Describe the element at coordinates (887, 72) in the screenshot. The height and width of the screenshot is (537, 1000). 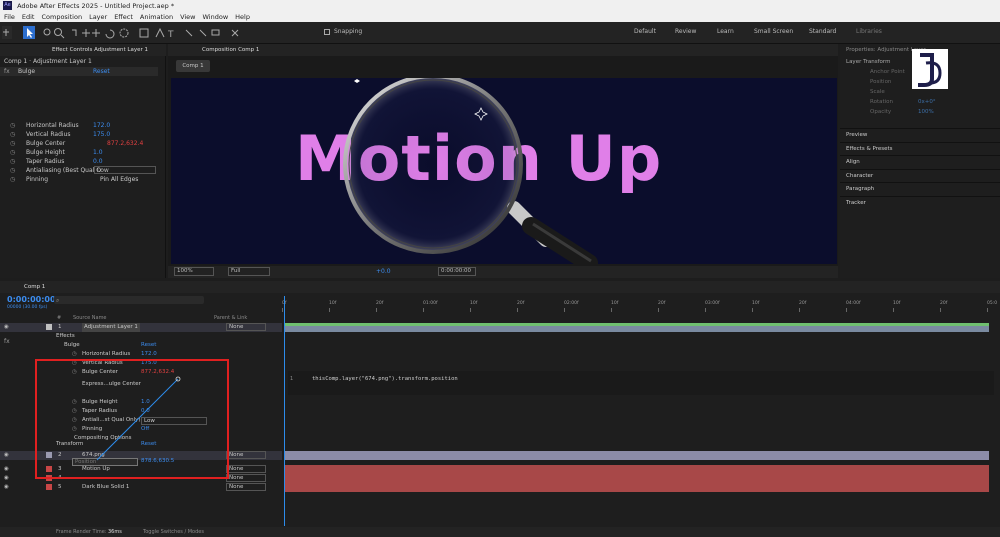
I see `property-label: Anchor Point` at that location.